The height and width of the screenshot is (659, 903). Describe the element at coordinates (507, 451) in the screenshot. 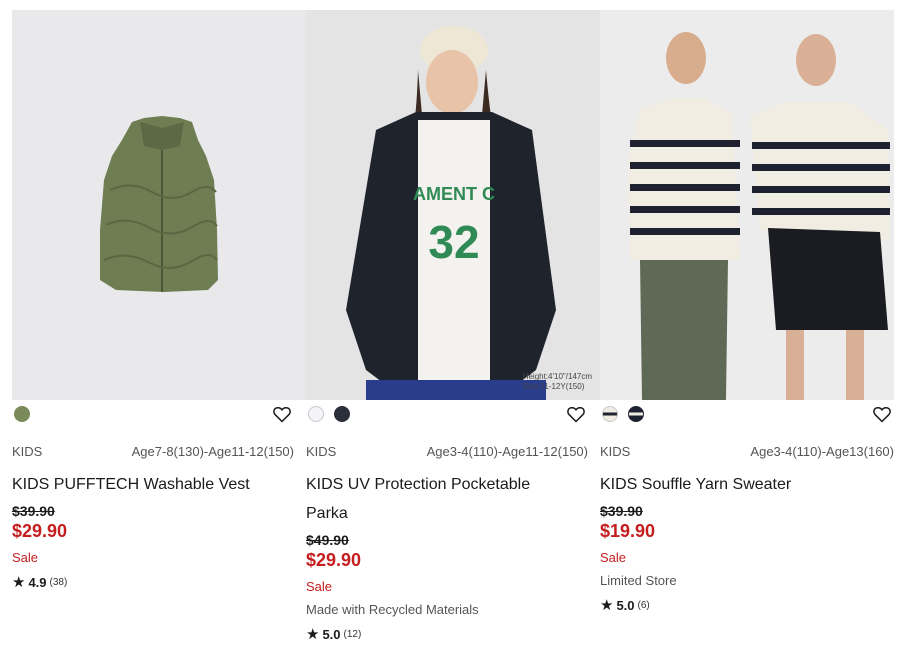

I see `size-range: Age3-4(110)-Age11-12(150)` at that location.